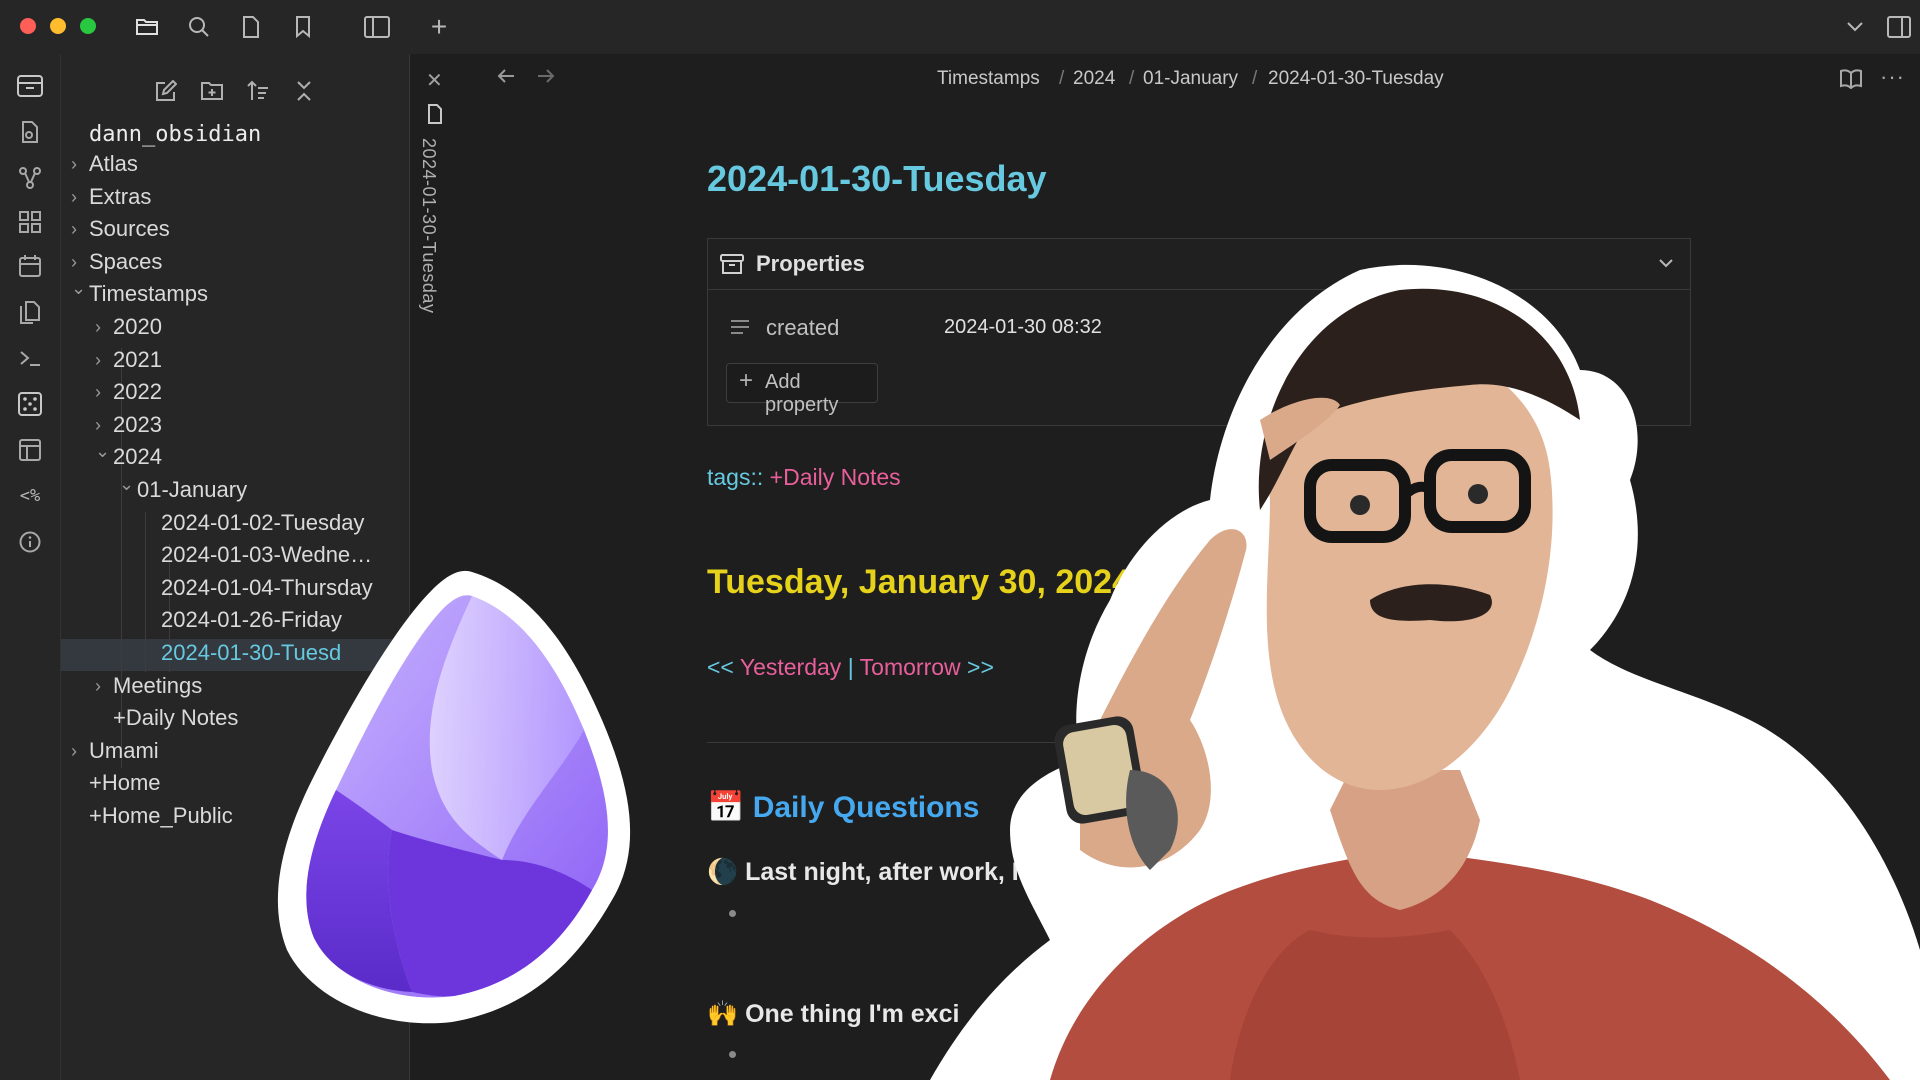 Image resolution: width=1920 pixels, height=1080 pixels. Describe the element at coordinates (454, 797) in the screenshot. I see `obsidian-logo-icon` at that location.